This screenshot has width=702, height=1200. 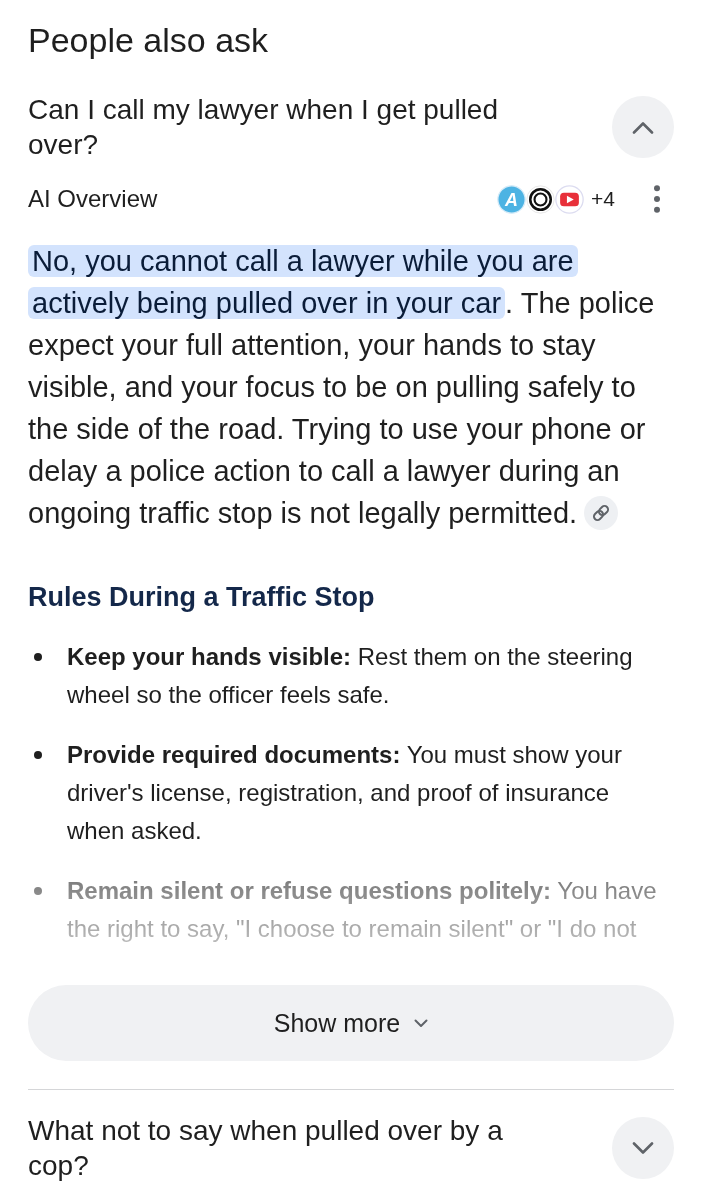 I want to click on question-text: What not to say when pulled over by a cop?, so click(x=288, y=1148).